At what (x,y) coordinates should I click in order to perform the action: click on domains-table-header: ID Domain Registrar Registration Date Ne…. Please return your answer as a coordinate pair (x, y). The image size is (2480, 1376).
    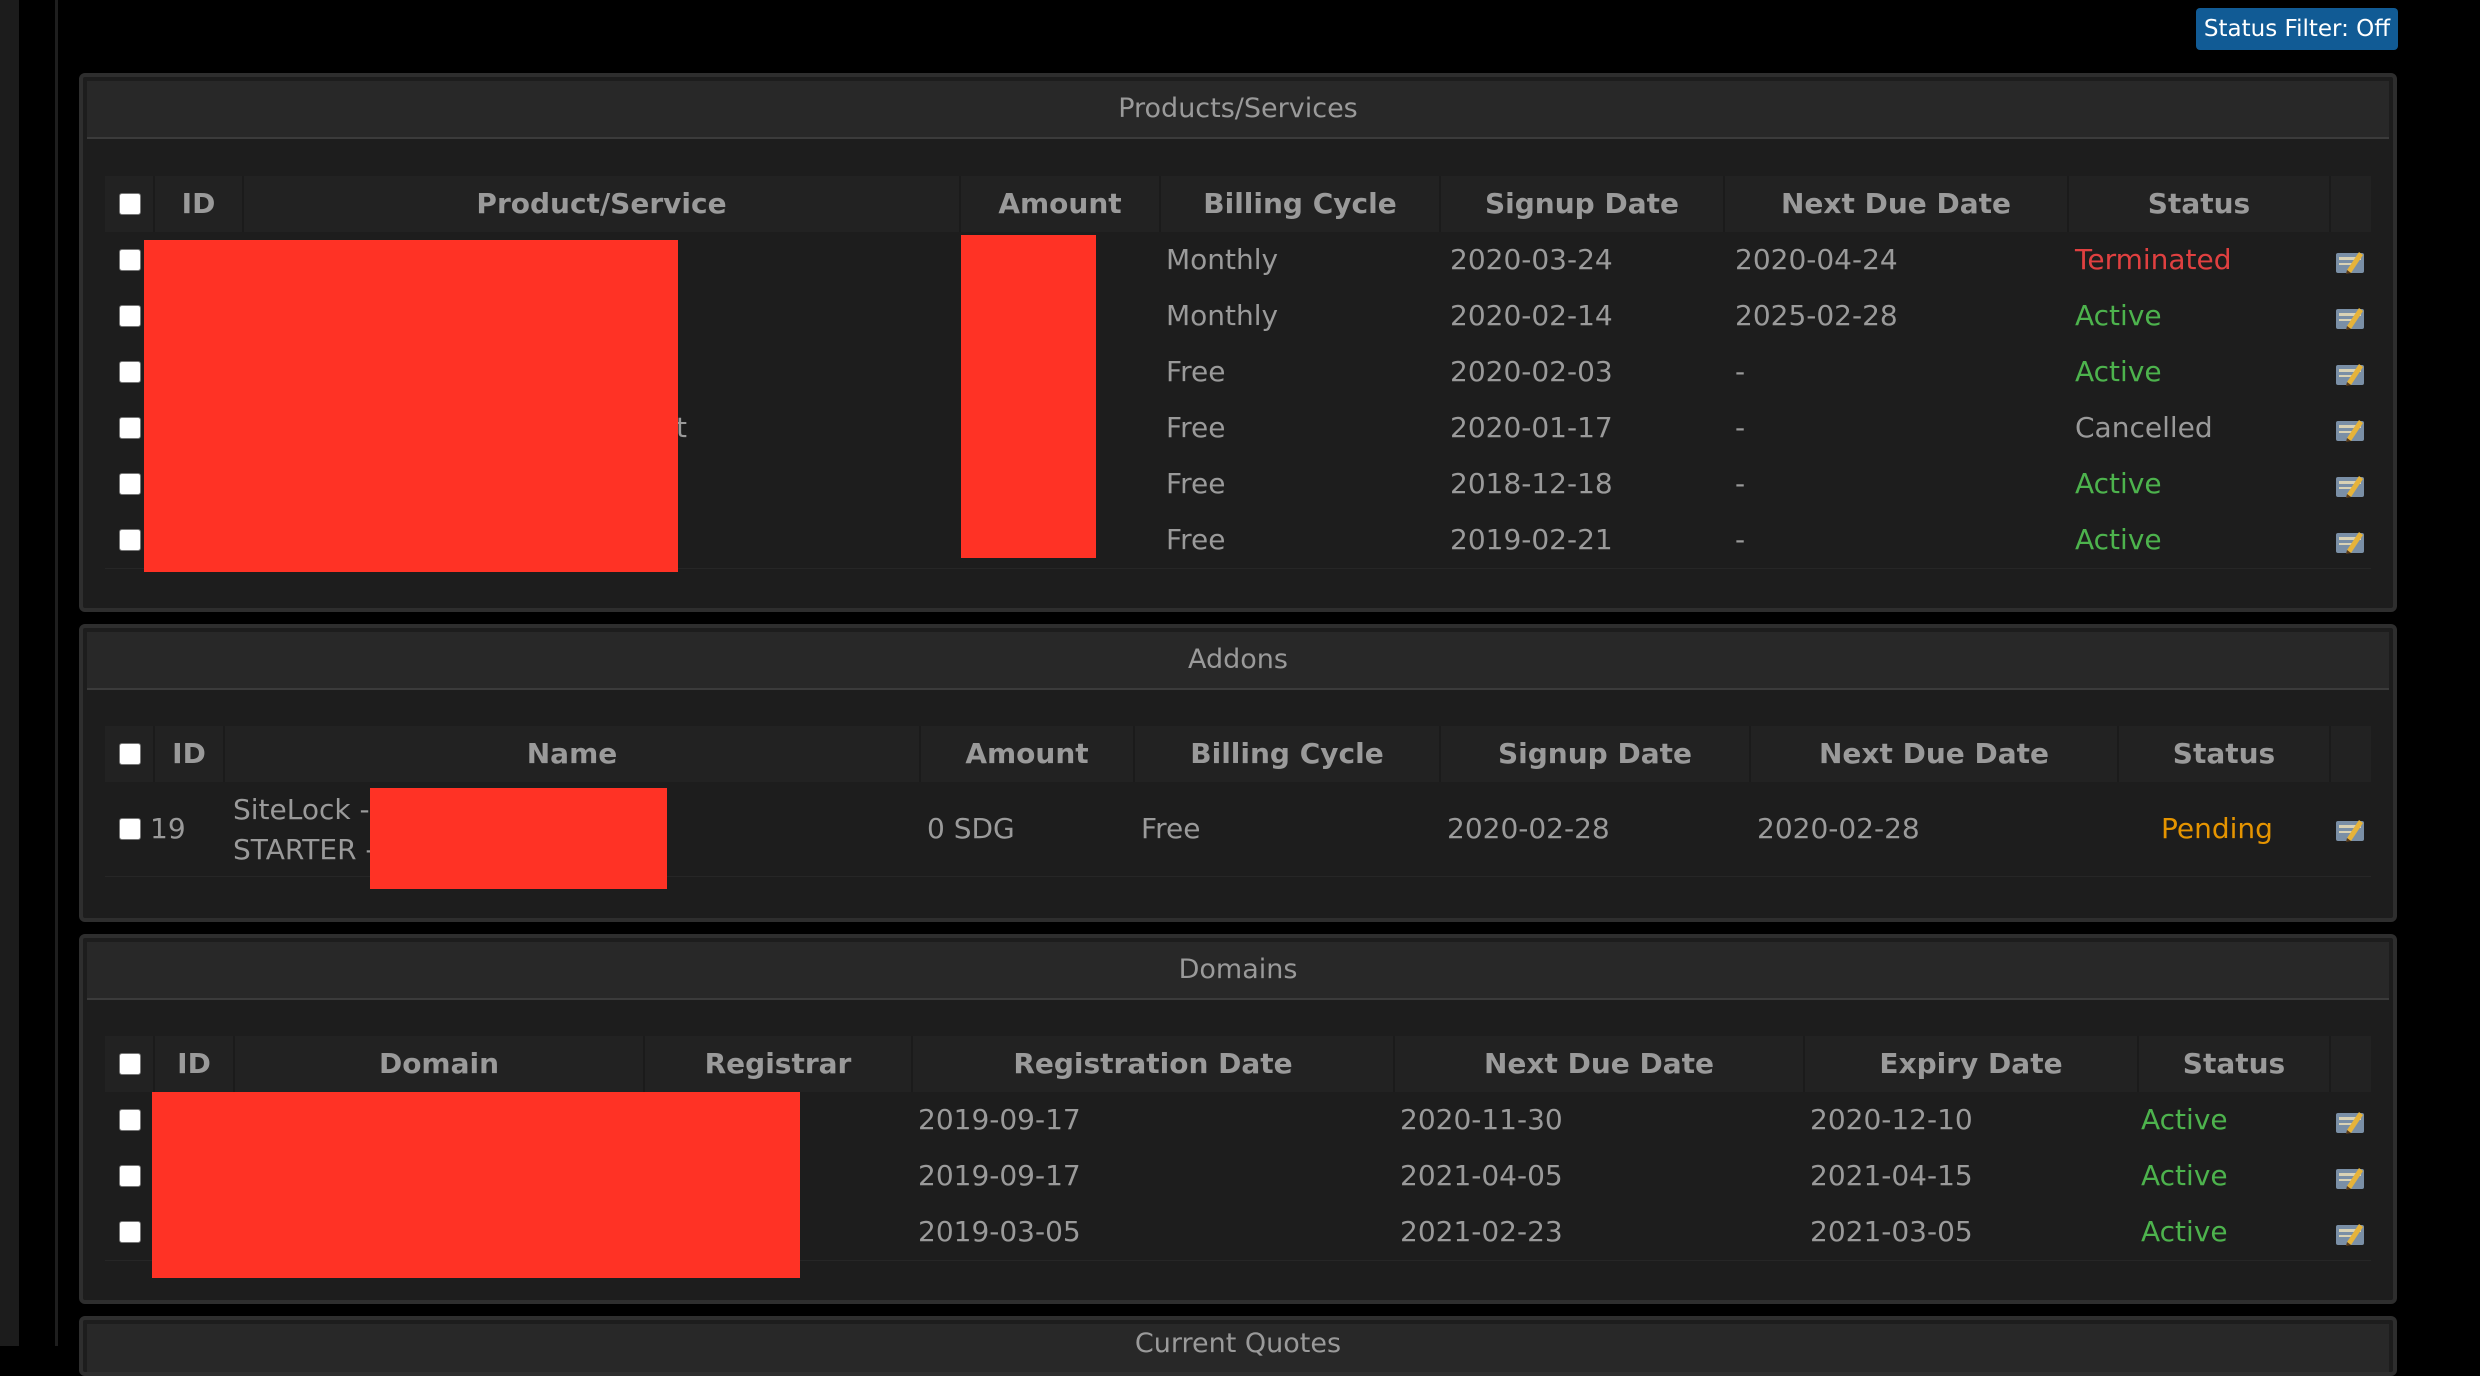
    Looking at the image, I should click on (1238, 1064).